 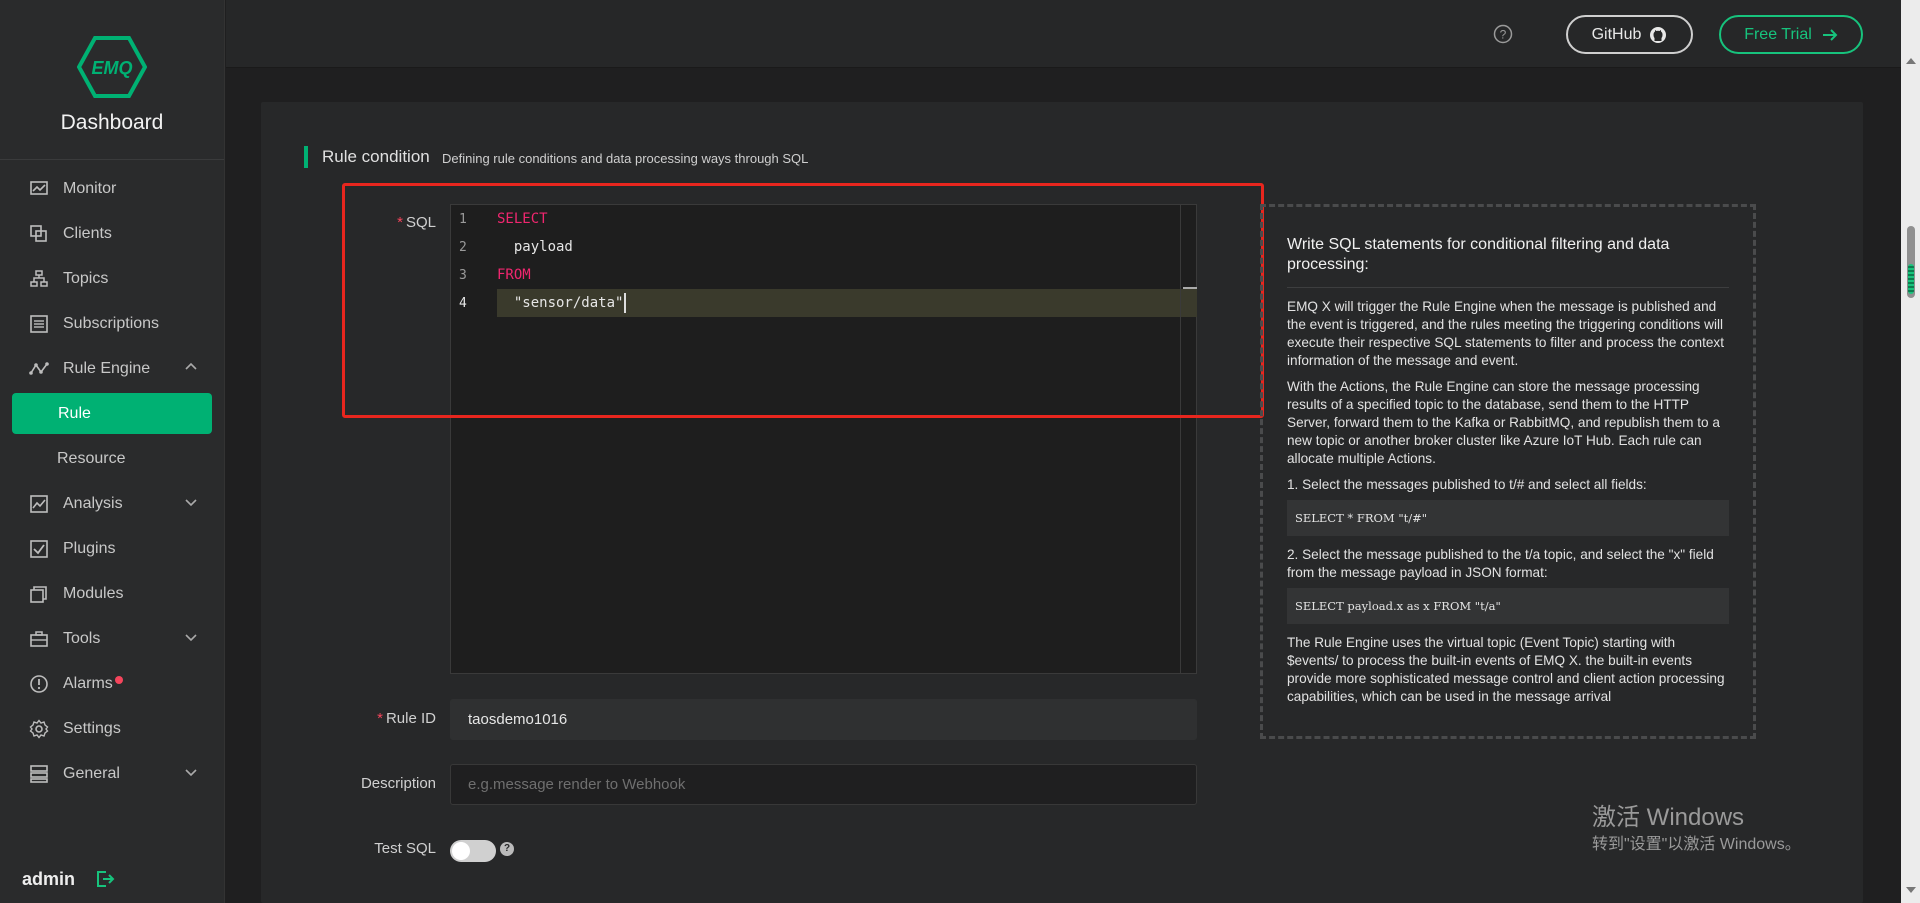 What do you see at coordinates (39, 774) in the screenshot?
I see `general-icon` at bounding box center [39, 774].